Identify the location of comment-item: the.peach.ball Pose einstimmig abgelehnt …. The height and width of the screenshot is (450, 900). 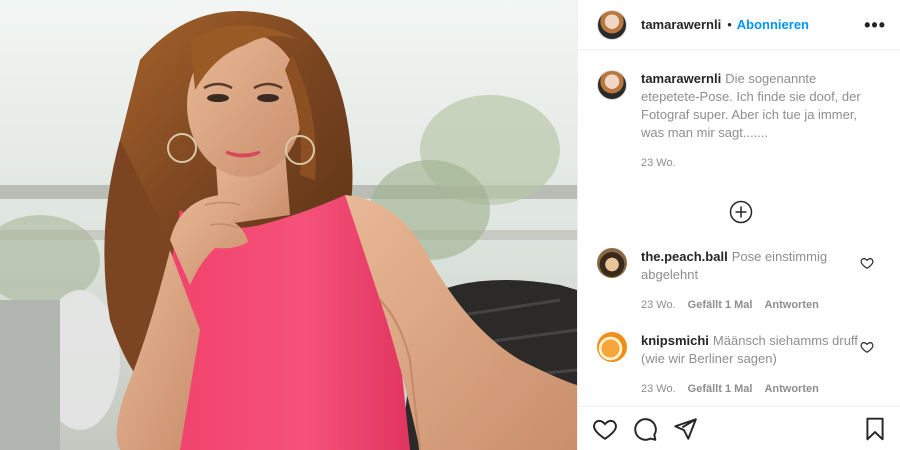
(740, 281).